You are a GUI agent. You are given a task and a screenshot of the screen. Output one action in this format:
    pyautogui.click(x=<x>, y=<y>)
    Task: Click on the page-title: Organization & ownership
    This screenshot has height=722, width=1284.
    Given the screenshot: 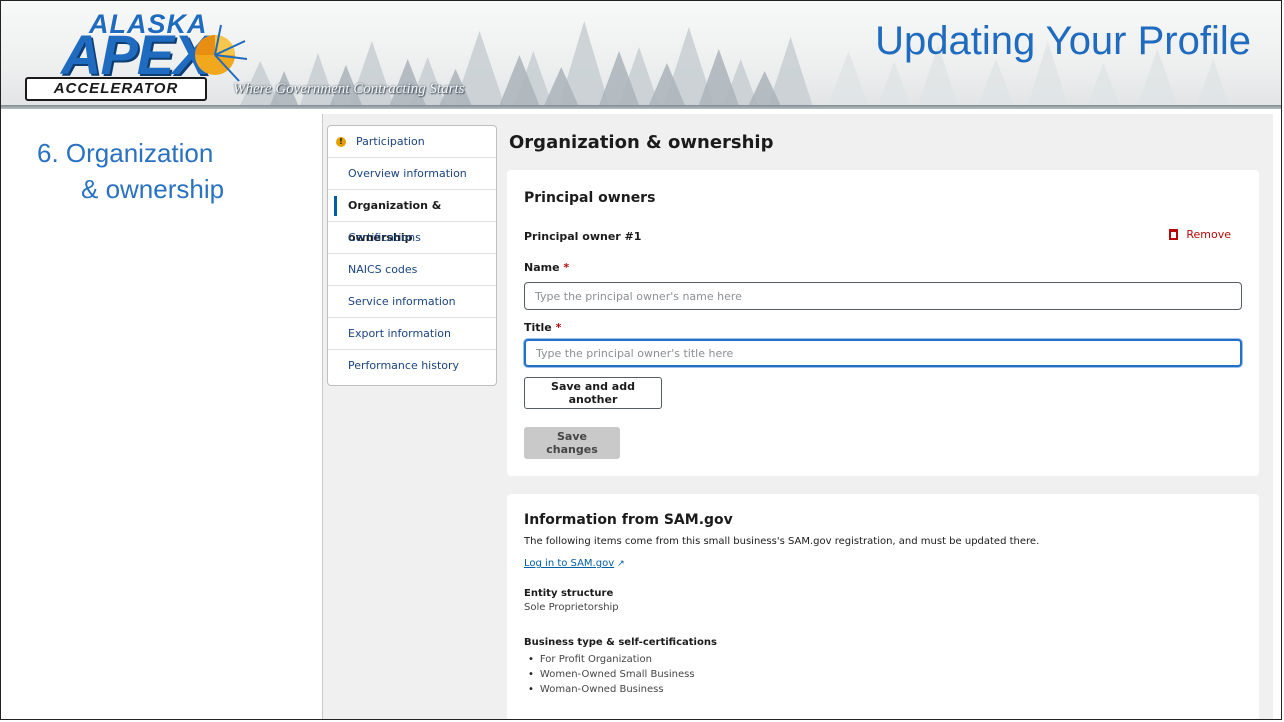 What is the action you would take?
    pyautogui.click(x=641, y=142)
    